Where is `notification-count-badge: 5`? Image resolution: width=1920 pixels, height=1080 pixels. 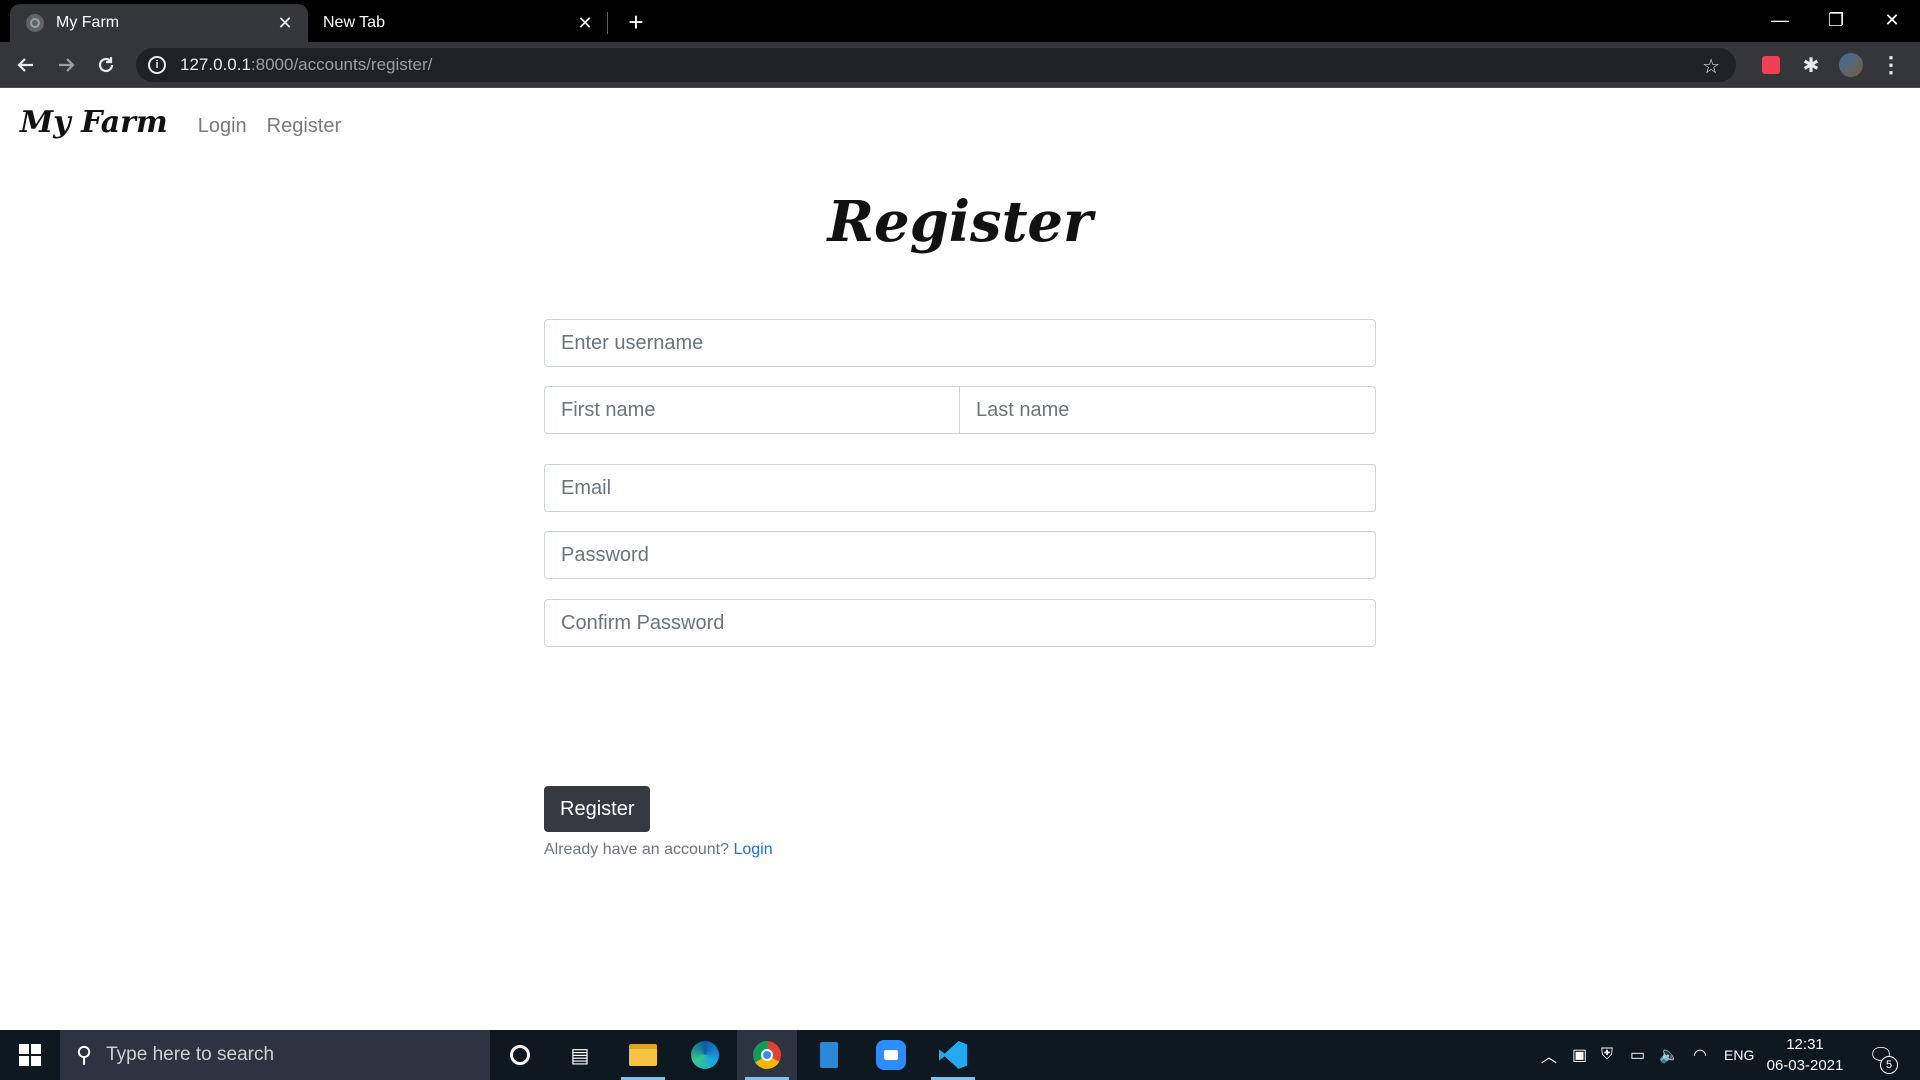
notification-count-badge: 5 is located at coordinates (1889, 1065).